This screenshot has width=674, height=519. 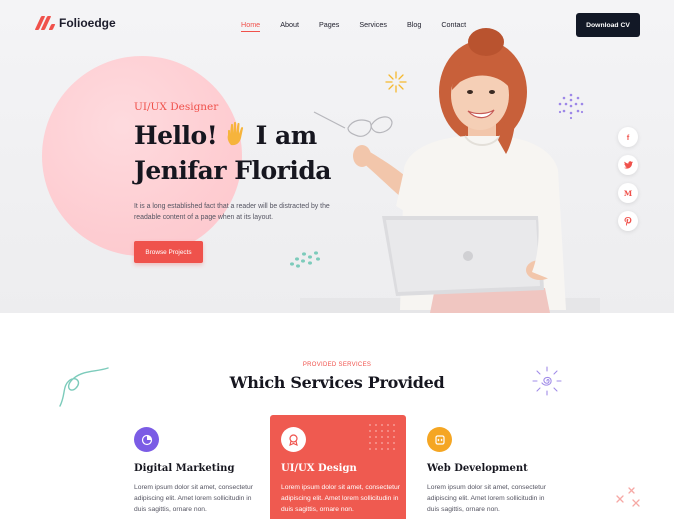 I want to click on browse-projects-button: Browse Projects, so click(x=168, y=252).